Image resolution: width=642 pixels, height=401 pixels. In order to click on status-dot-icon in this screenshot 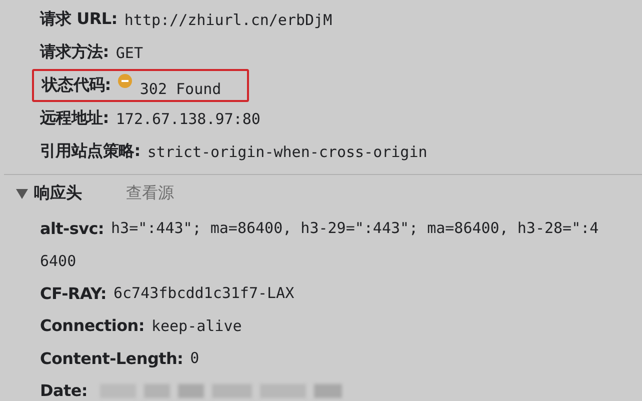, I will do `click(125, 81)`.